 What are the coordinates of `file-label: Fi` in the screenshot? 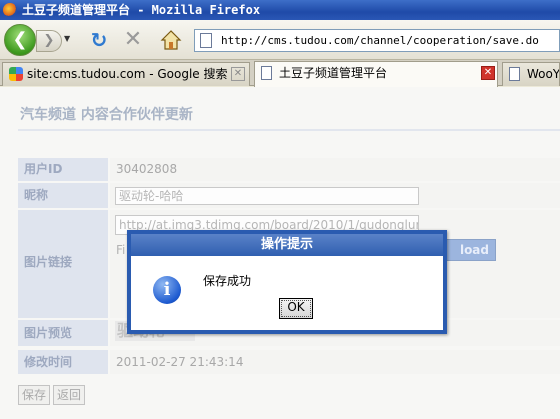 It's located at (121, 250).